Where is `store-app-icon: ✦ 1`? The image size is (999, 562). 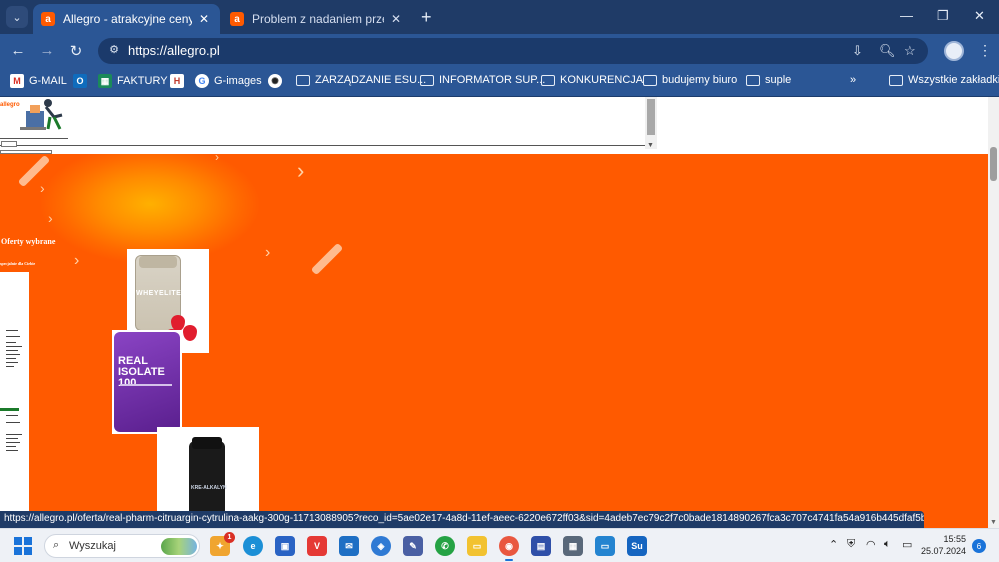
store-app-icon: ✦ 1 is located at coordinates (222, 544).